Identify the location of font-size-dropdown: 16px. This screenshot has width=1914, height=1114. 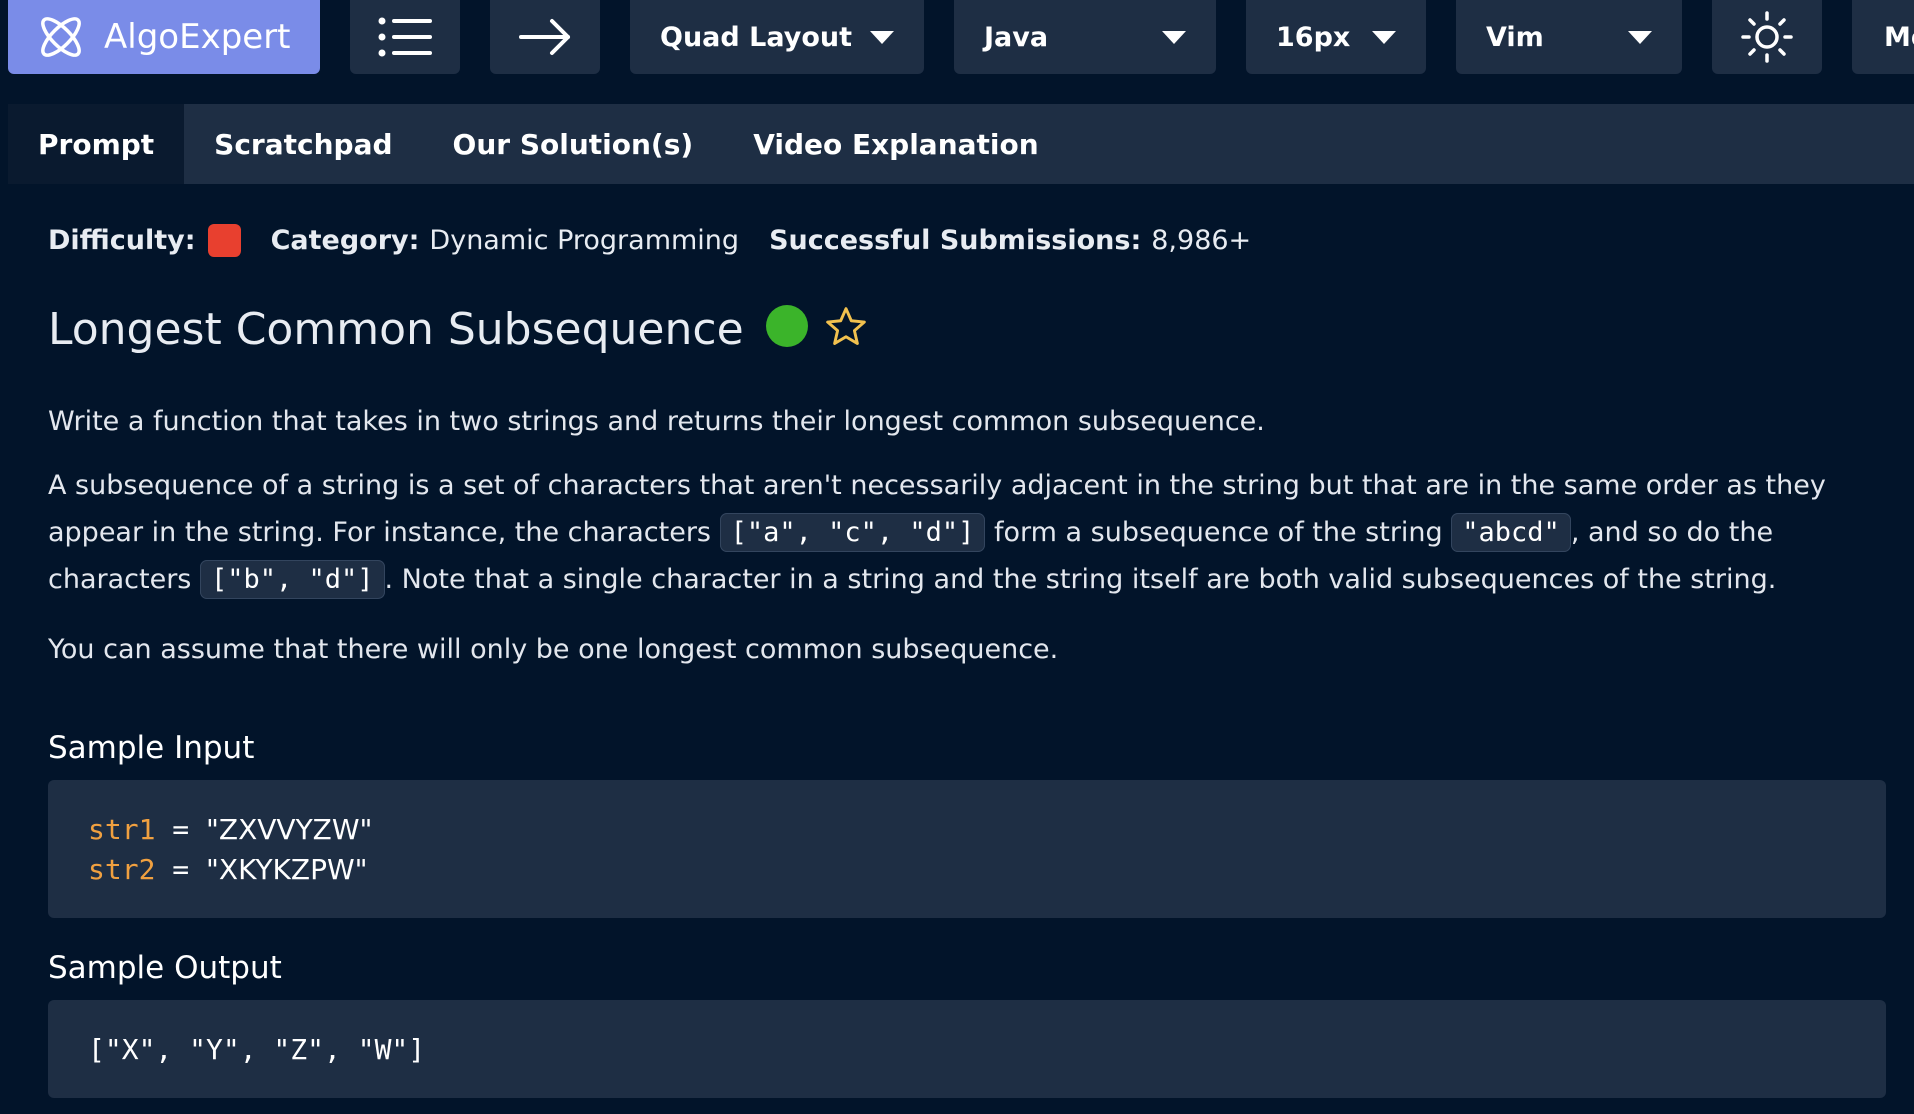
(1336, 37).